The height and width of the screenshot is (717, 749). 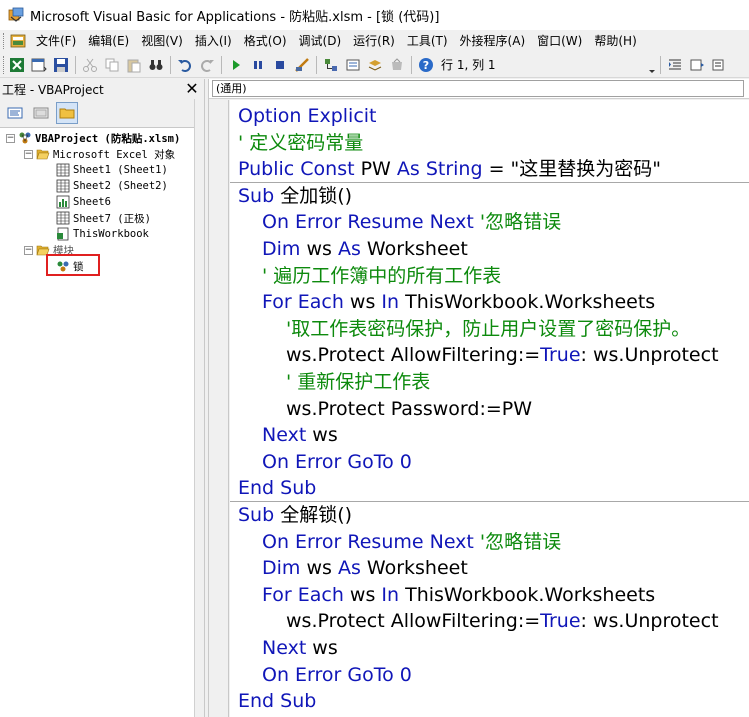 I want to click on object-dropdown: (通用), so click(x=478, y=88).